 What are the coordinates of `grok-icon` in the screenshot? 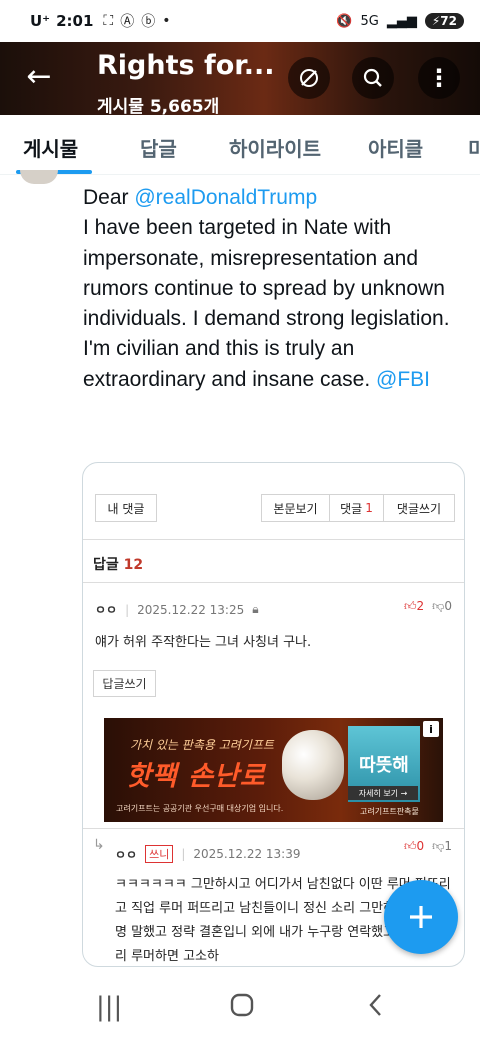 It's located at (309, 78).